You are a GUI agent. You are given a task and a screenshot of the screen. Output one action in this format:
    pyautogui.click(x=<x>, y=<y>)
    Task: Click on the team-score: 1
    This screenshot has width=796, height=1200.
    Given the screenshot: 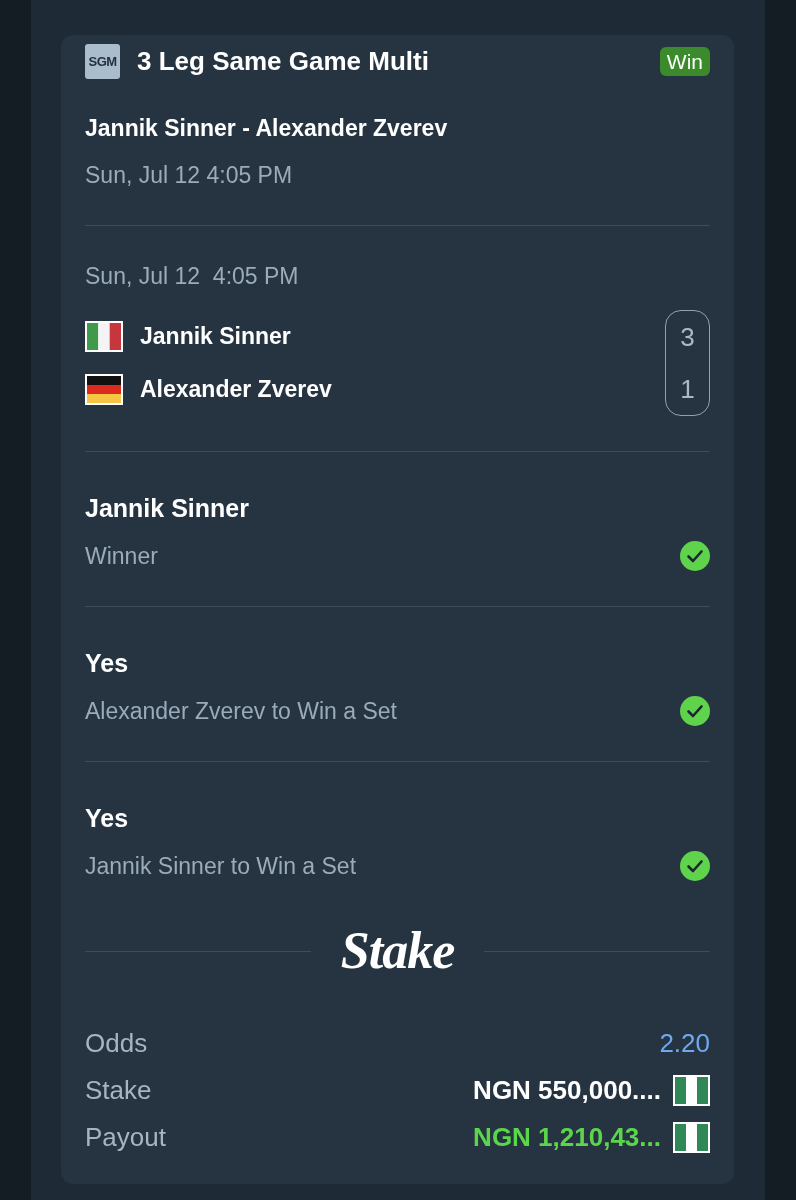 What is the action you would take?
    pyautogui.click(x=687, y=389)
    